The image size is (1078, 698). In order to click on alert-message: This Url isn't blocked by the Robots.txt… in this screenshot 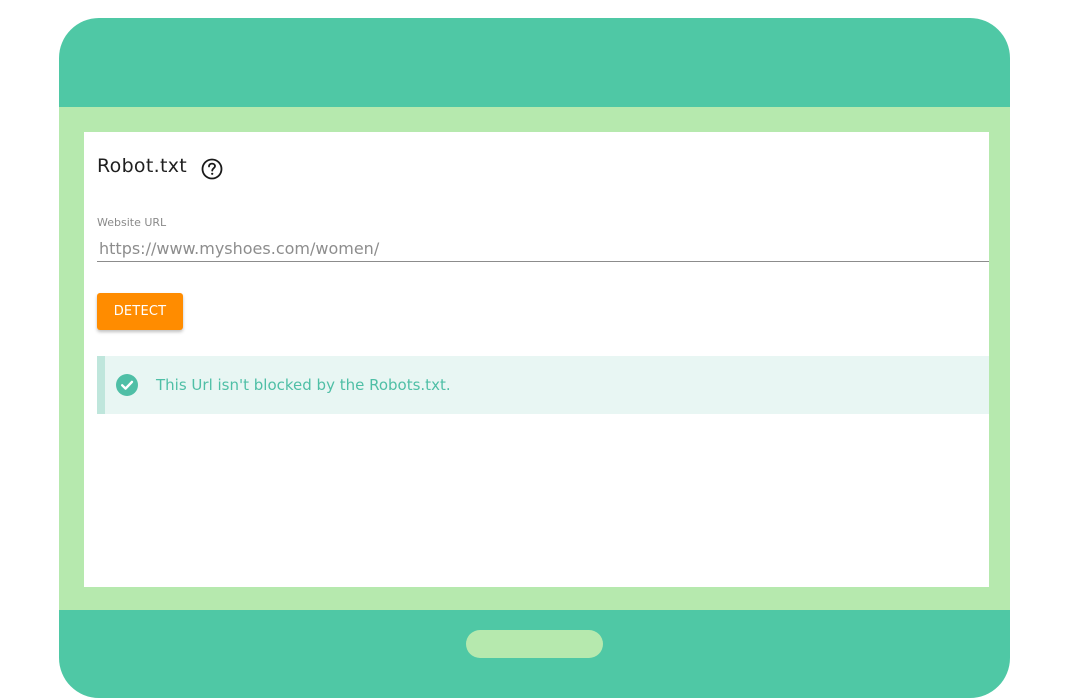, I will do `click(303, 385)`.